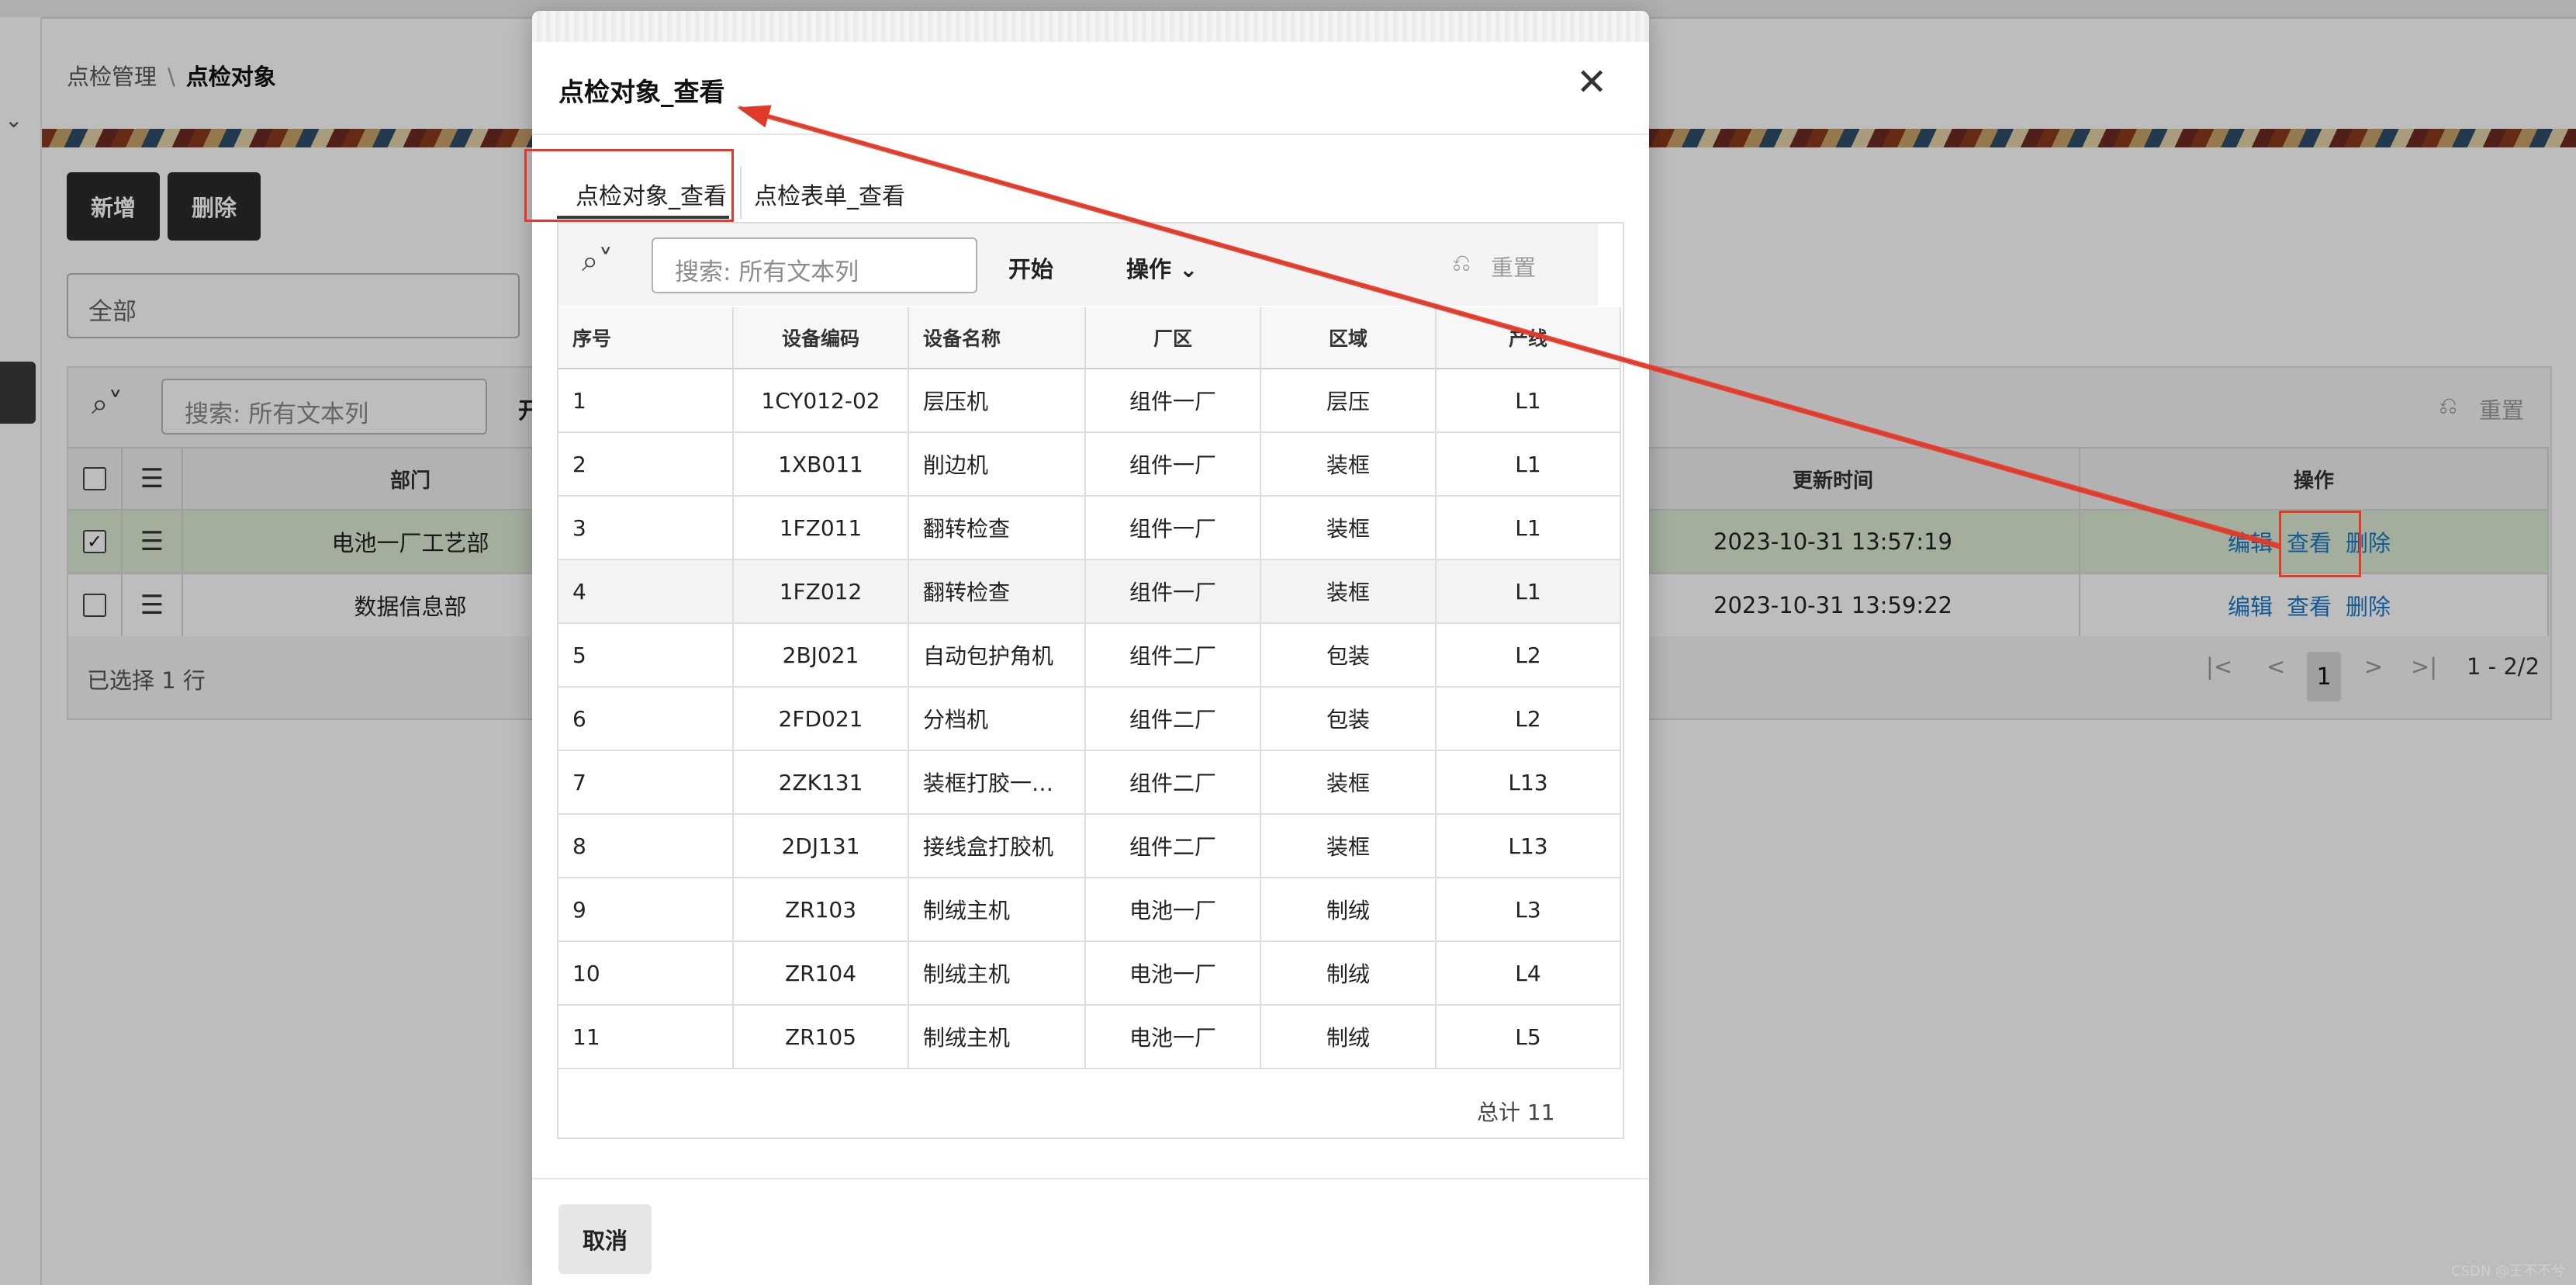 The width and height of the screenshot is (2576, 1285). What do you see at coordinates (2508, 1271) in the screenshot?
I see `watermark-text: CSDN @王不不兮` at bounding box center [2508, 1271].